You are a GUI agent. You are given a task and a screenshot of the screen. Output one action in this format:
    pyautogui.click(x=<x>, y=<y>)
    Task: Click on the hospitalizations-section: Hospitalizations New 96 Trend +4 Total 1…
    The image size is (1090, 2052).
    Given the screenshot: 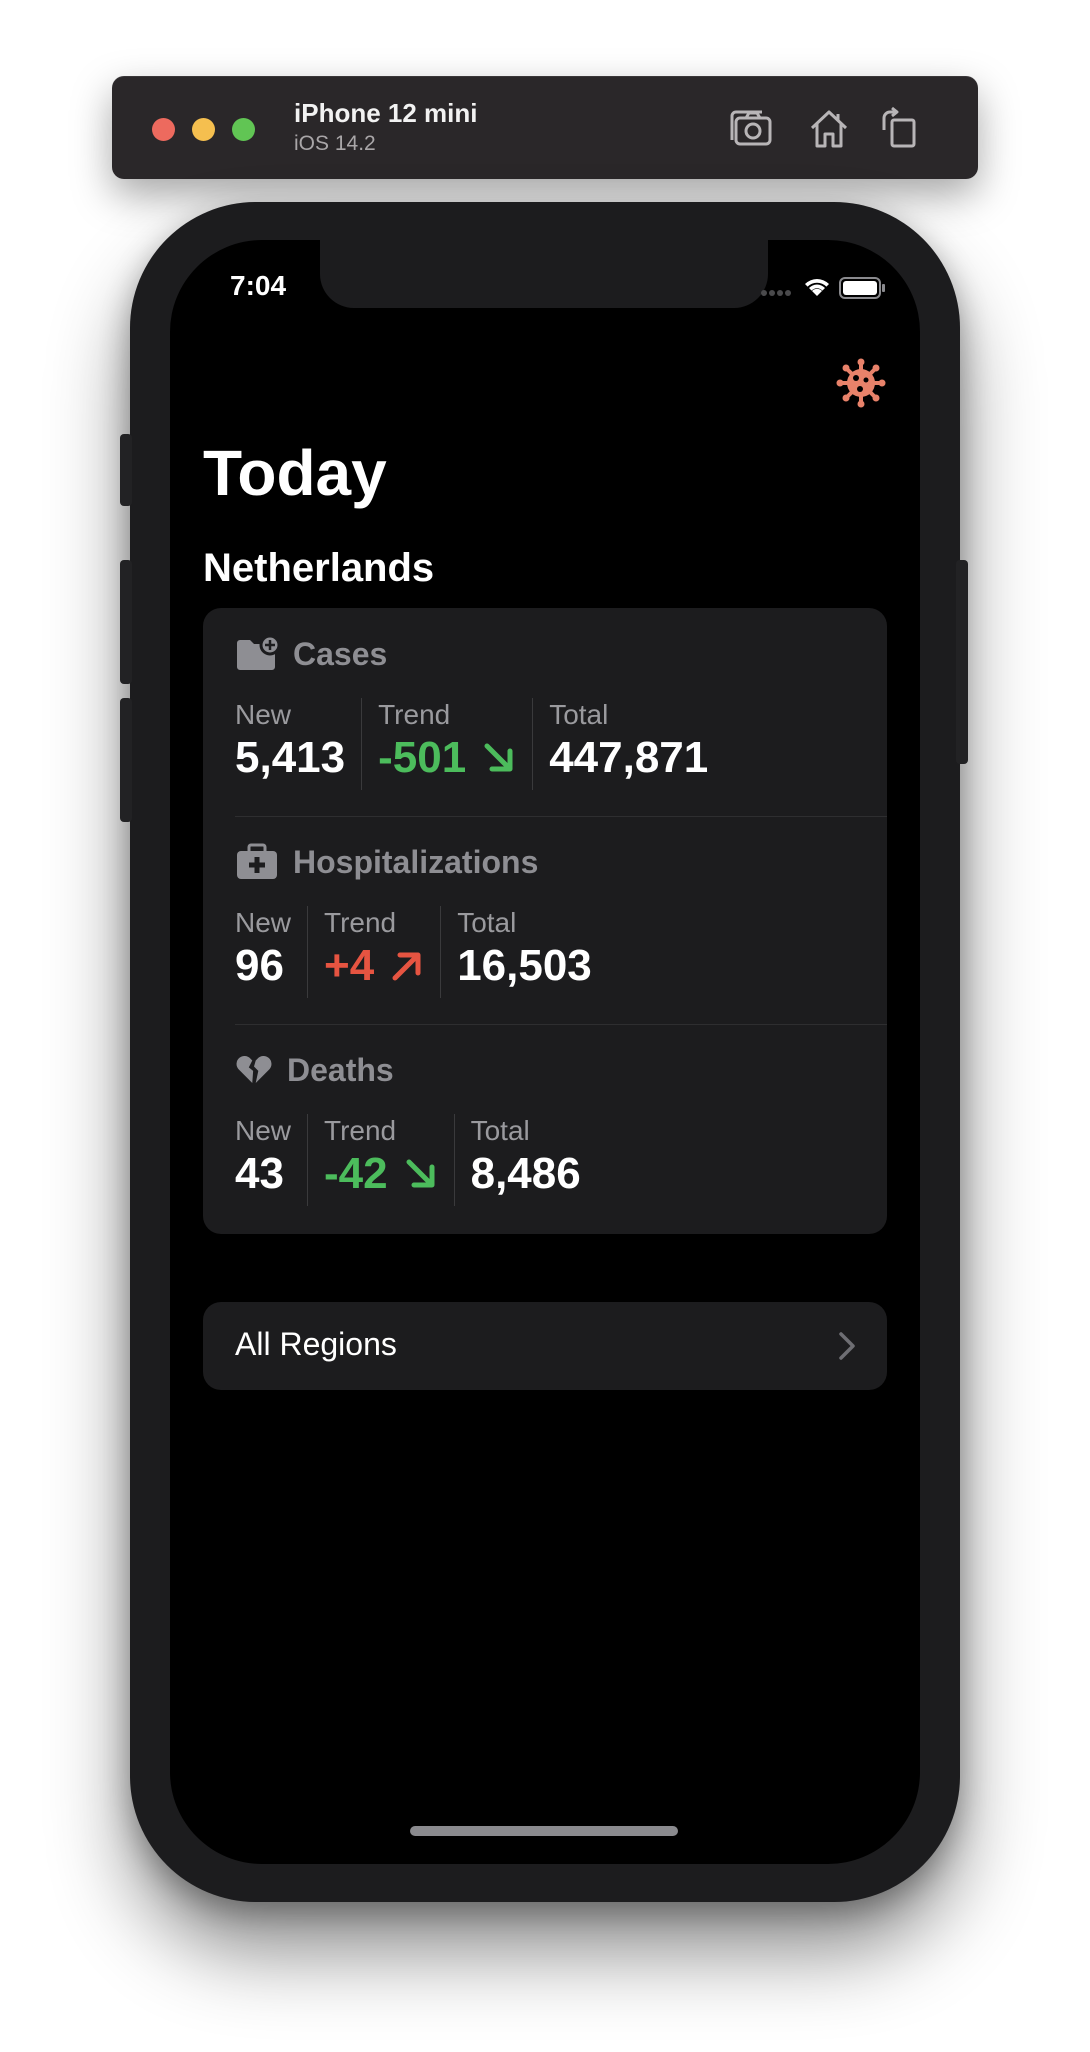 What is the action you would take?
    pyautogui.click(x=545, y=920)
    